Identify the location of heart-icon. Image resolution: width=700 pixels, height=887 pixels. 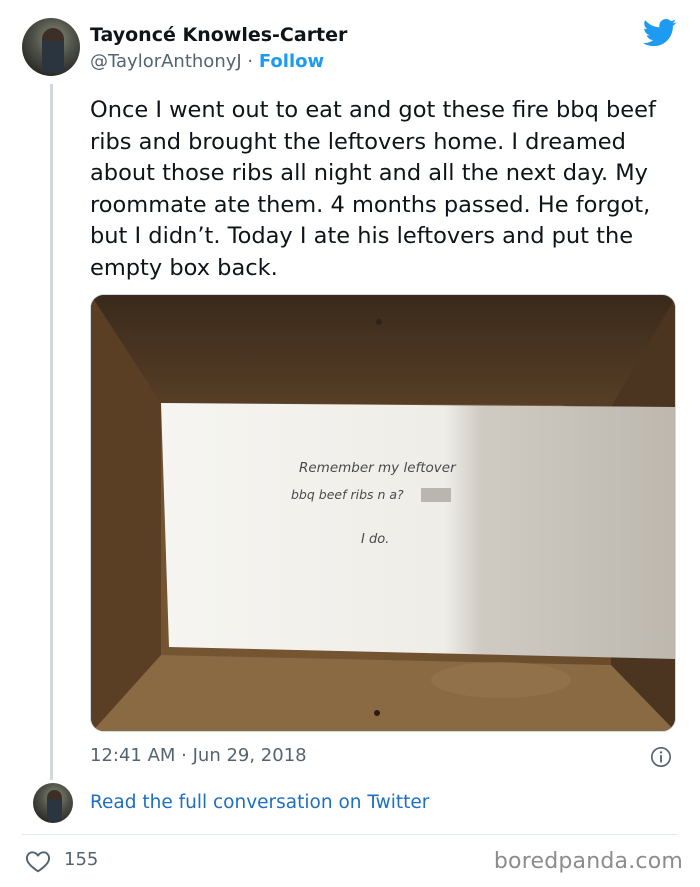
(38, 861).